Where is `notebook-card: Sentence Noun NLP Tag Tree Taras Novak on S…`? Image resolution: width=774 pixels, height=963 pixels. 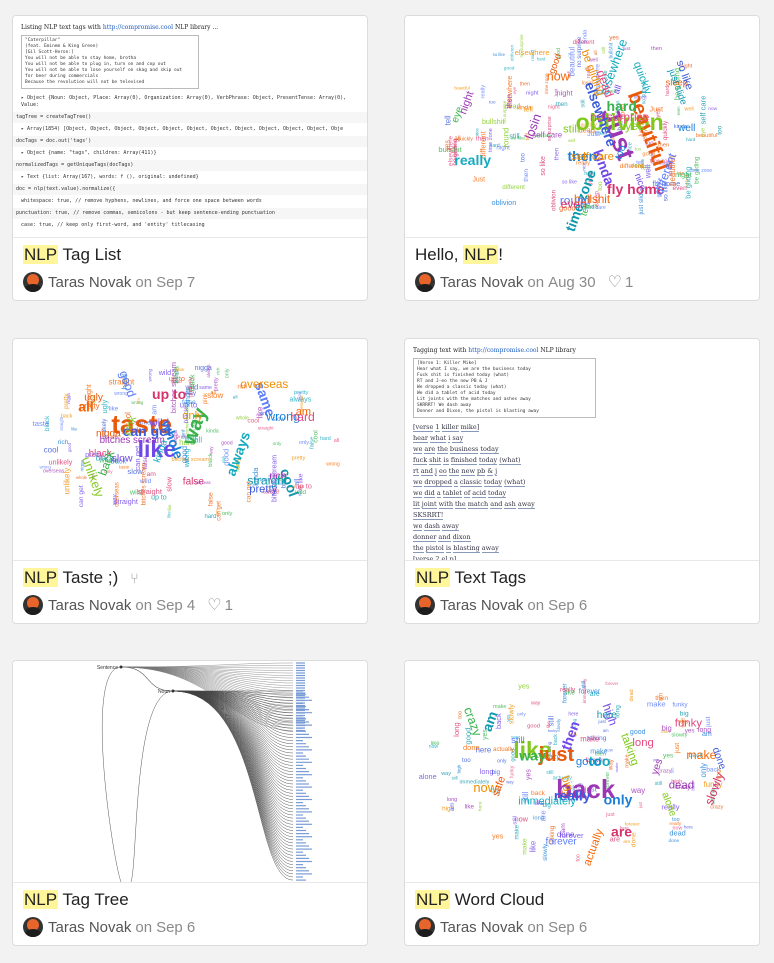
notebook-card: Sentence Noun NLP Tag Tree Taras Novak on S… is located at coordinates (190, 803).